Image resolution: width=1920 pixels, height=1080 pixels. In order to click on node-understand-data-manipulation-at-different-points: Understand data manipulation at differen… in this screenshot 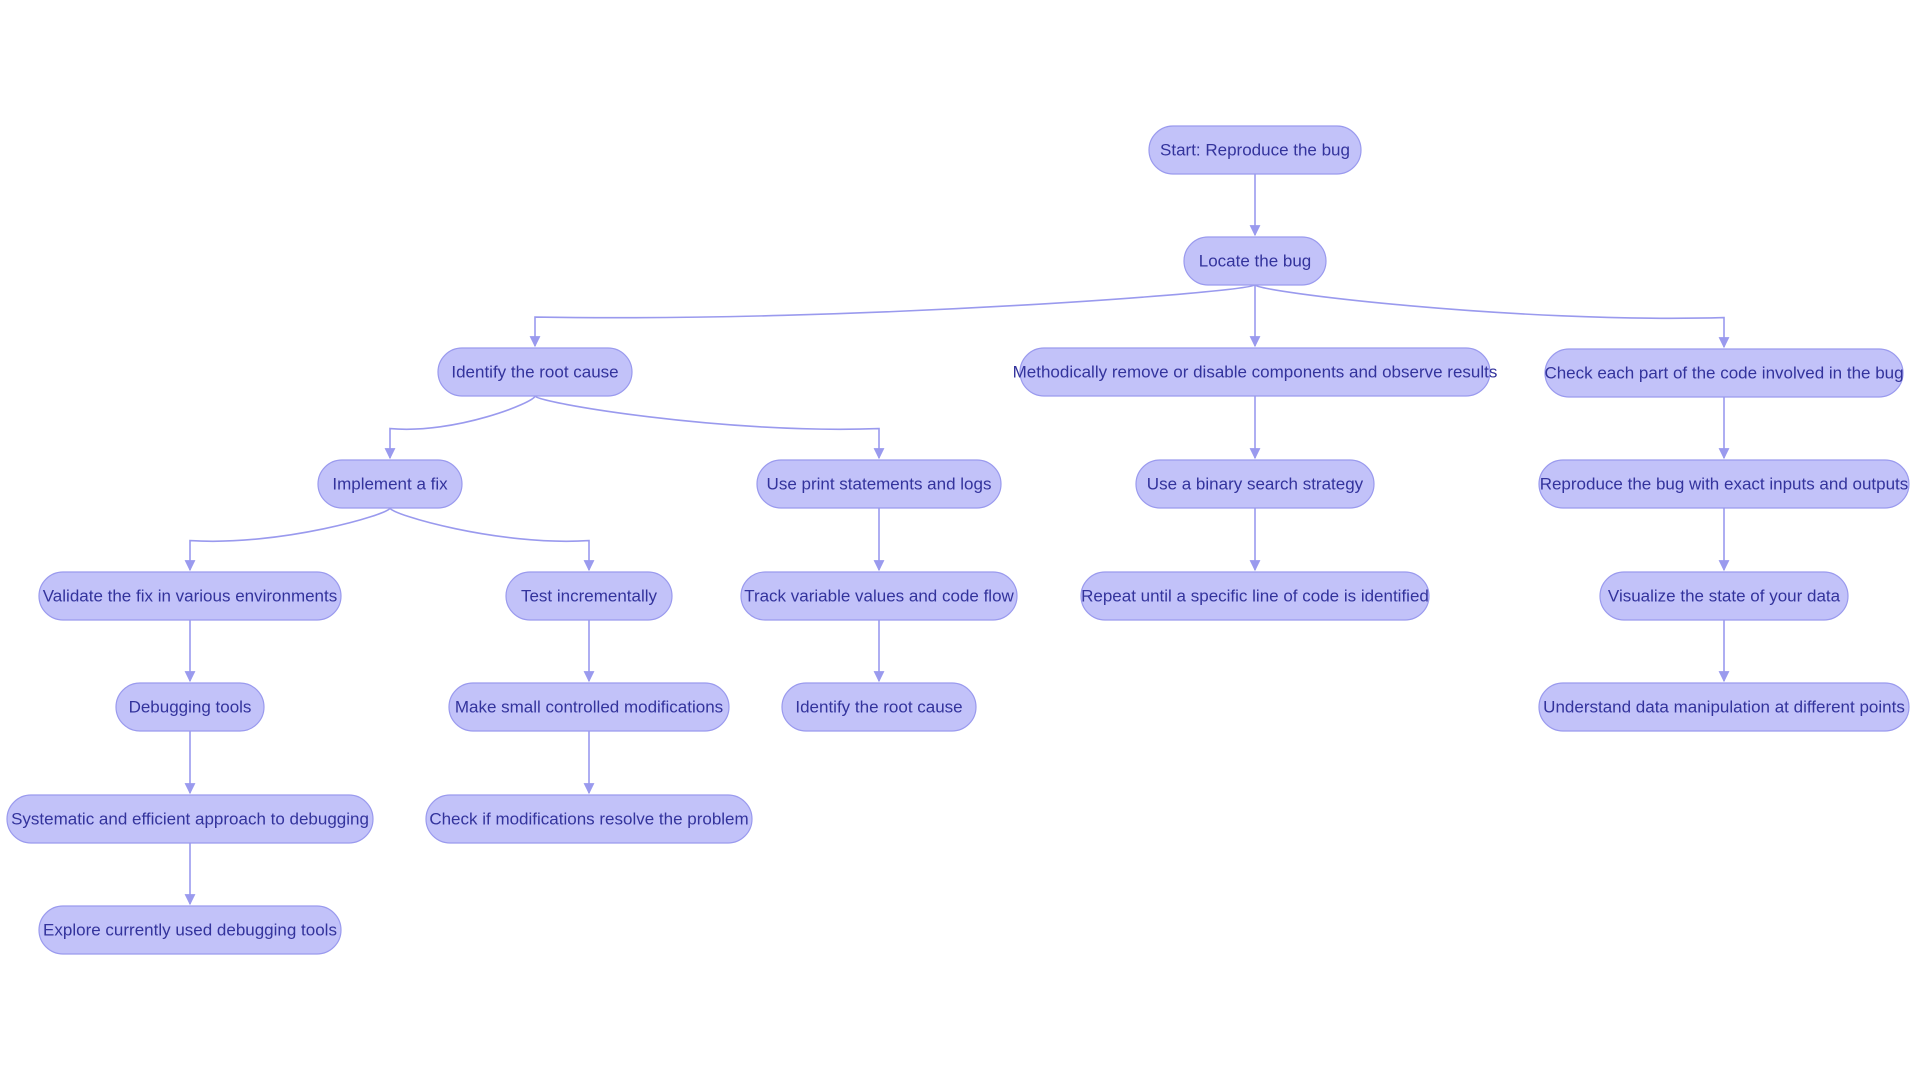, I will do `click(1724, 707)`.